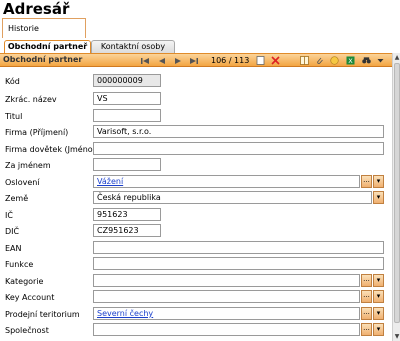 This screenshot has height=341, width=400. I want to click on label-ic: IČ, so click(9, 215).